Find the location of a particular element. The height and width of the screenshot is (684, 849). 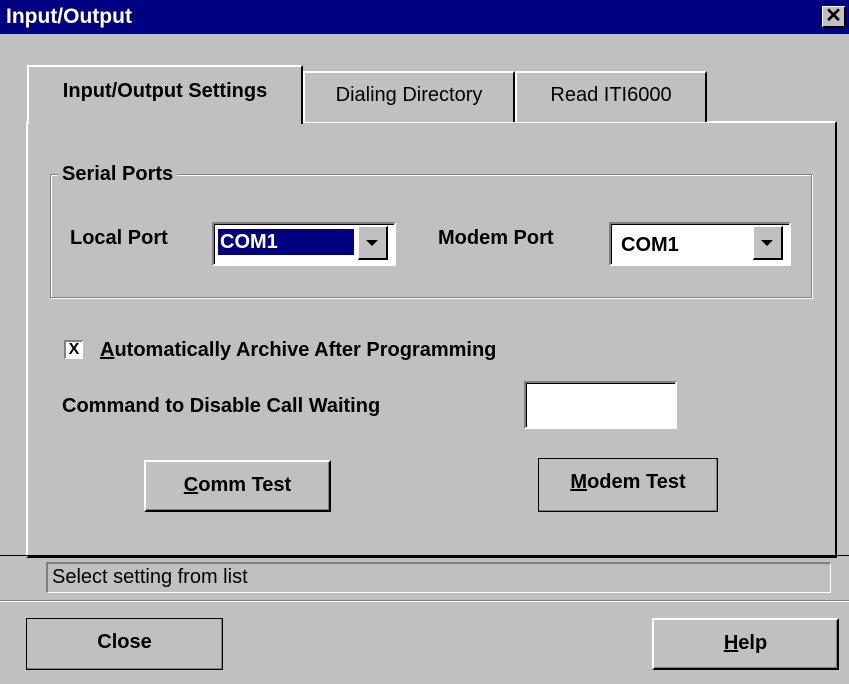

local-port-dropdown-button is located at coordinates (373, 243).